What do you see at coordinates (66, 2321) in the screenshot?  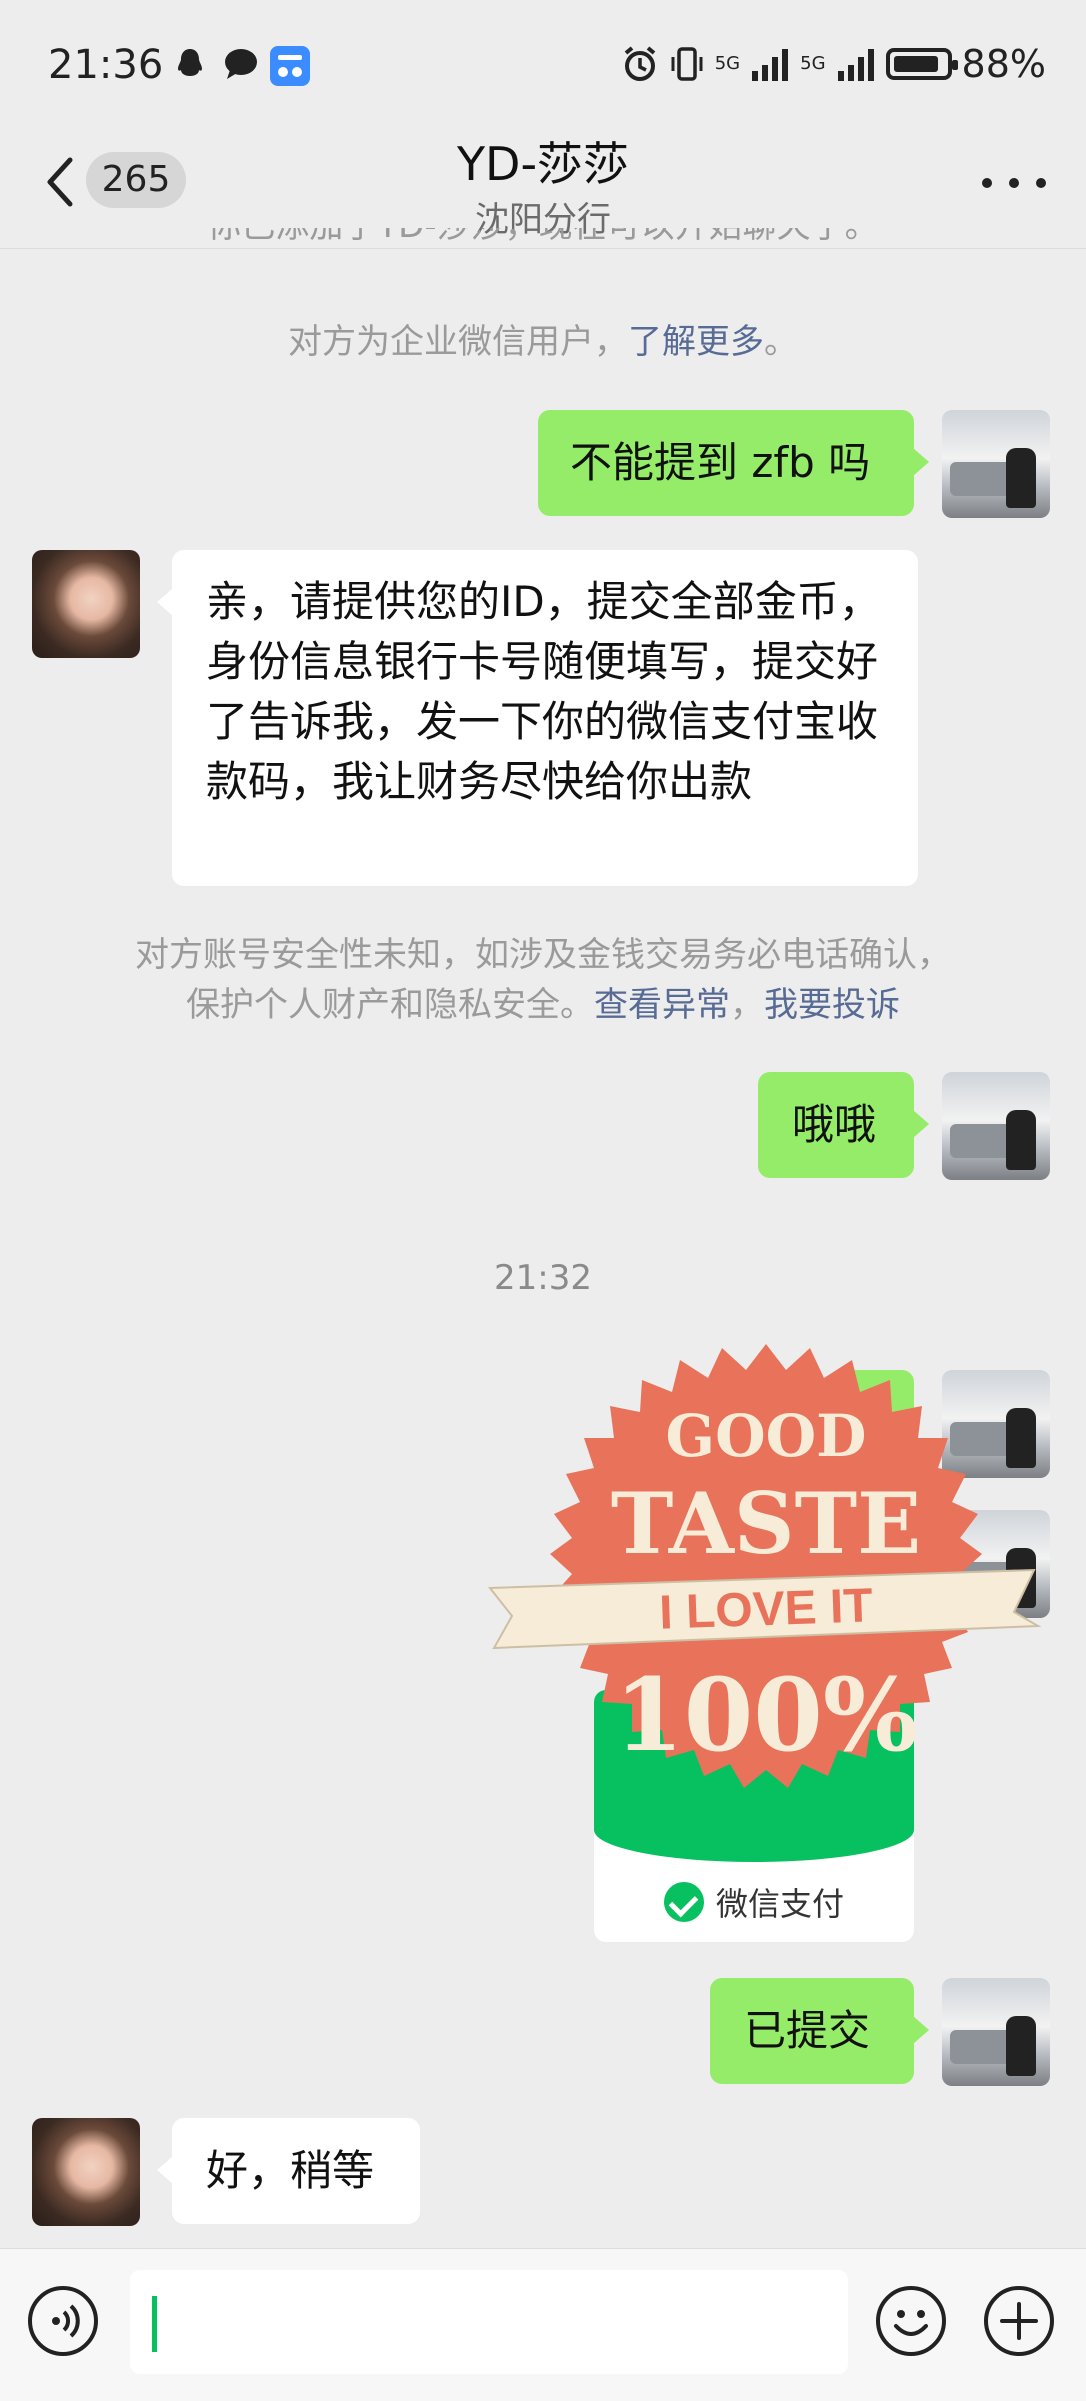 I see `voice-wave-icon` at bounding box center [66, 2321].